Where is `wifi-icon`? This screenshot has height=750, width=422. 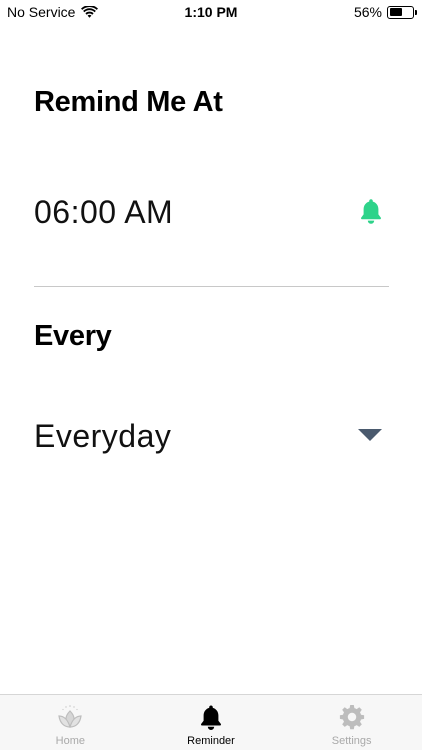 wifi-icon is located at coordinates (90, 11).